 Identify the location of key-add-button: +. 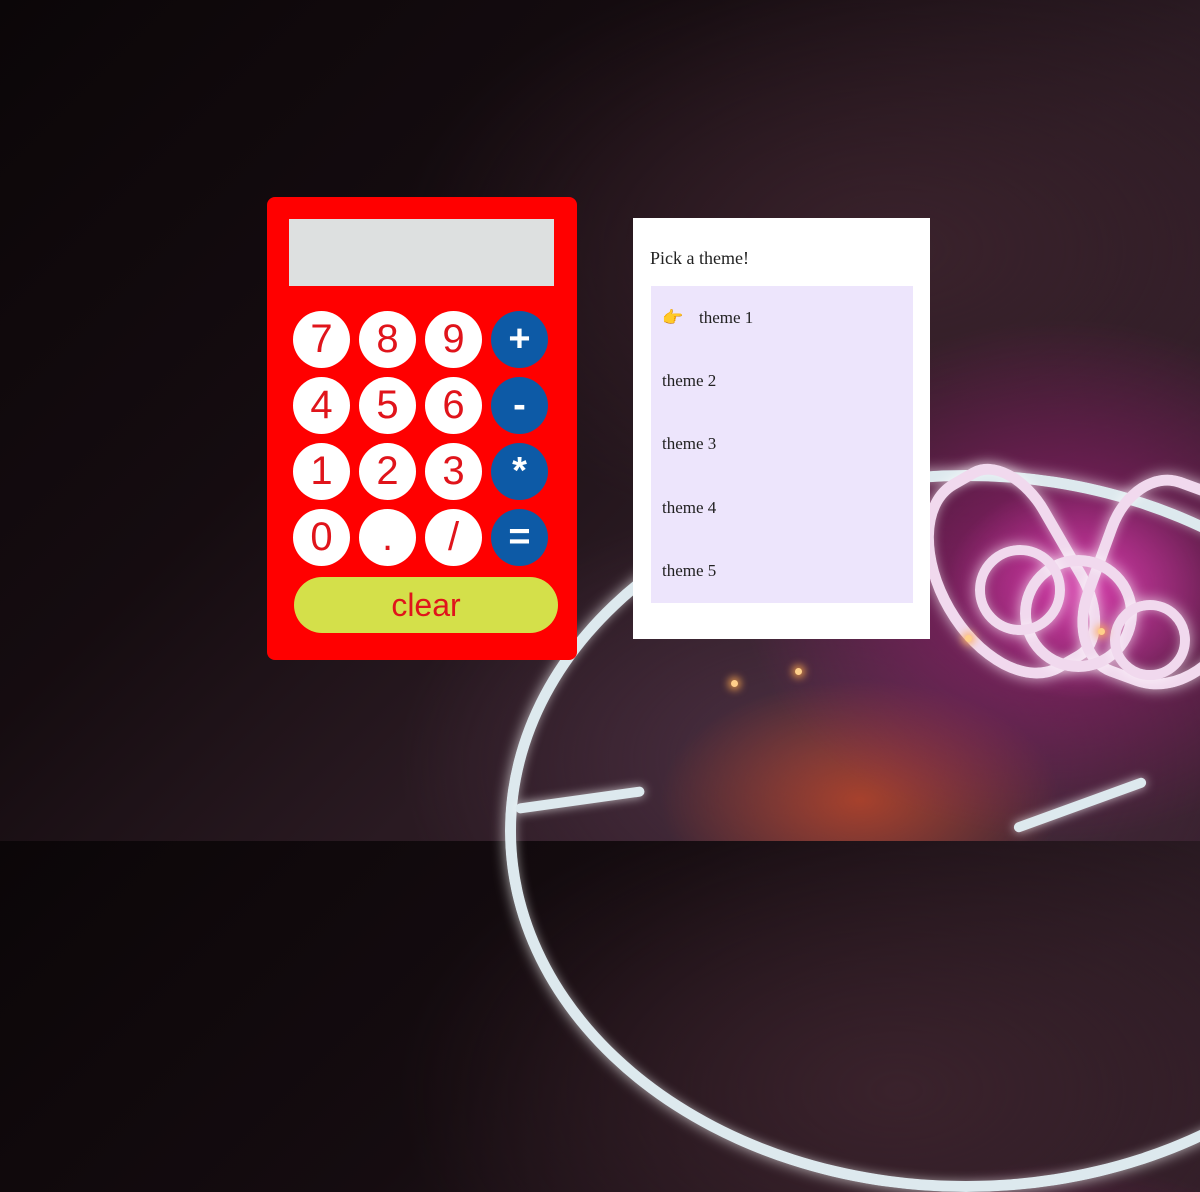
(519, 339).